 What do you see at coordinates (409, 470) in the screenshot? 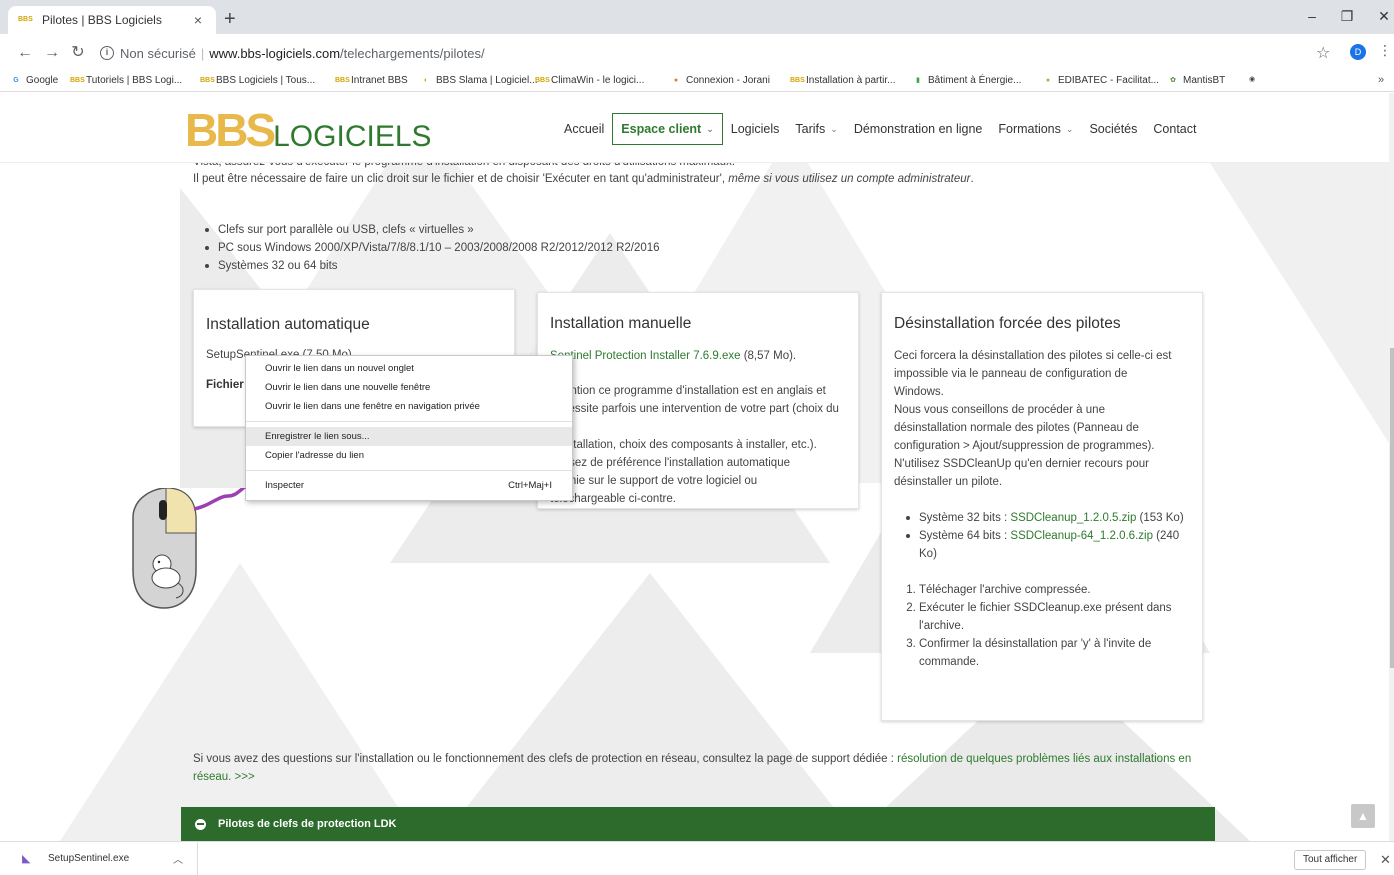
I see `menu-separator` at bounding box center [409, 470].